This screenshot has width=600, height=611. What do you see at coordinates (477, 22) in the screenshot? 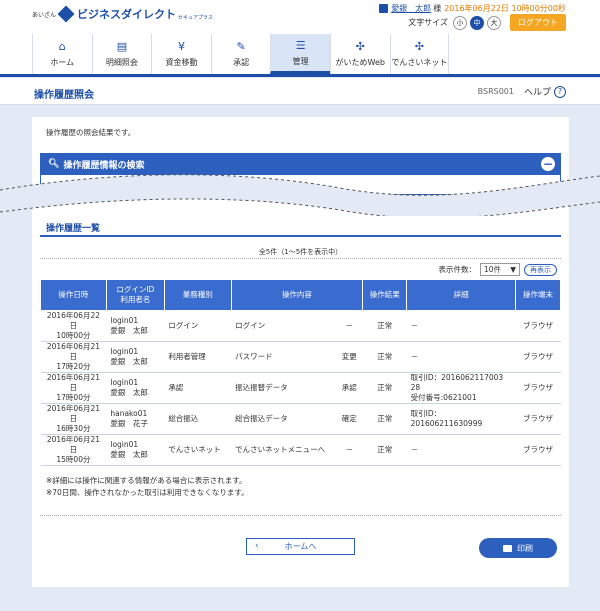
I see `font-size-medium-button: 中` at bounding box center [477, 22].